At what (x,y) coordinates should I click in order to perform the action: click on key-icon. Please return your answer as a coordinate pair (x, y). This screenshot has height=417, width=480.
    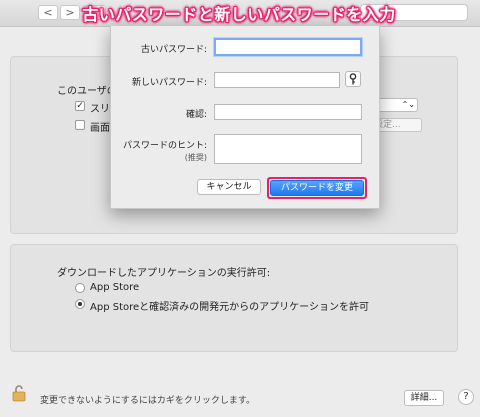
    Looking at the image, I should click on (353, 79).